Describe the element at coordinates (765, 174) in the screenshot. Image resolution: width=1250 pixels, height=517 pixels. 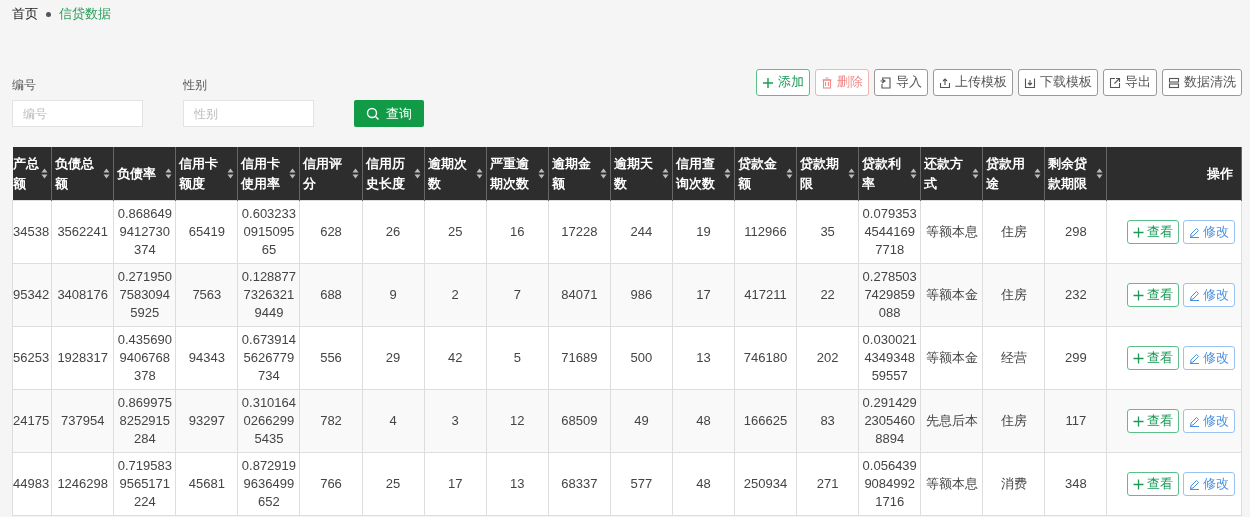
I see `column-header: 贷款金额` at that location.